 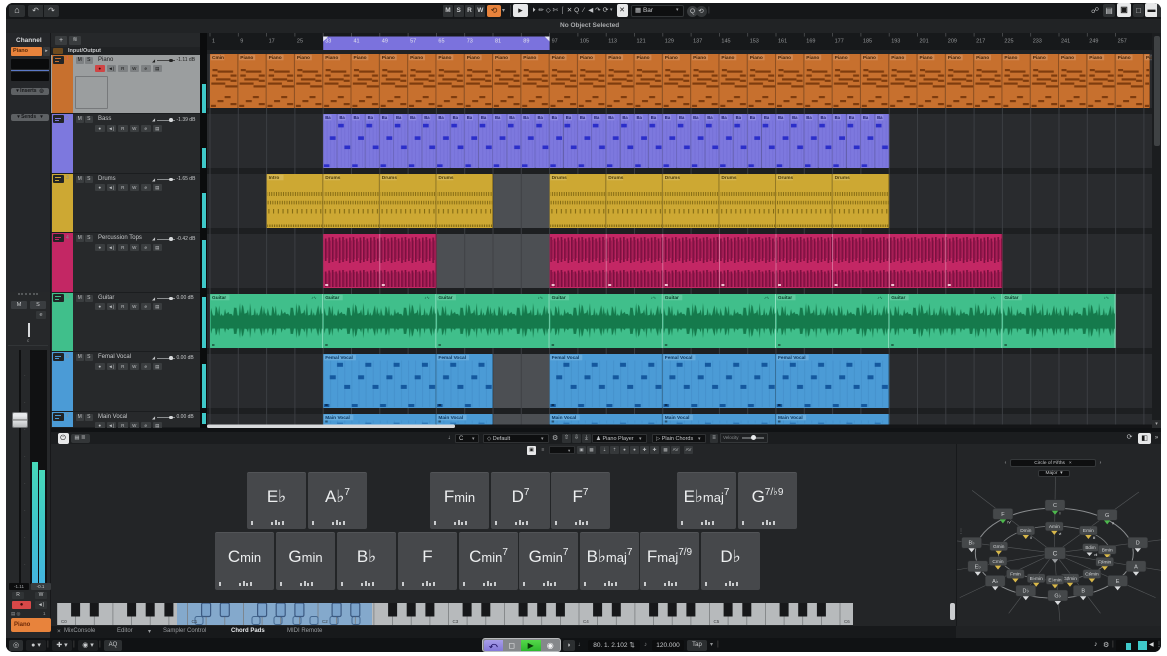 What do you see at coordinates (641, 42) in the screenshot?
I see `svg-text: 121` at bounding box center [641, 42].